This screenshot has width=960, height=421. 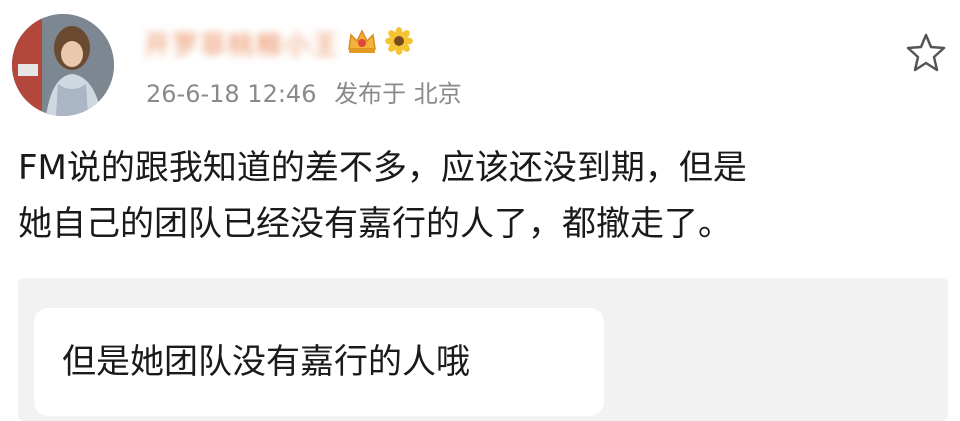 What do you see at coordinates (382, 168) in the screenshot?
I see `post-text-line: FM说的跟我知道的差不多，应该还没到期，但是` at bounding box center [382, 168].